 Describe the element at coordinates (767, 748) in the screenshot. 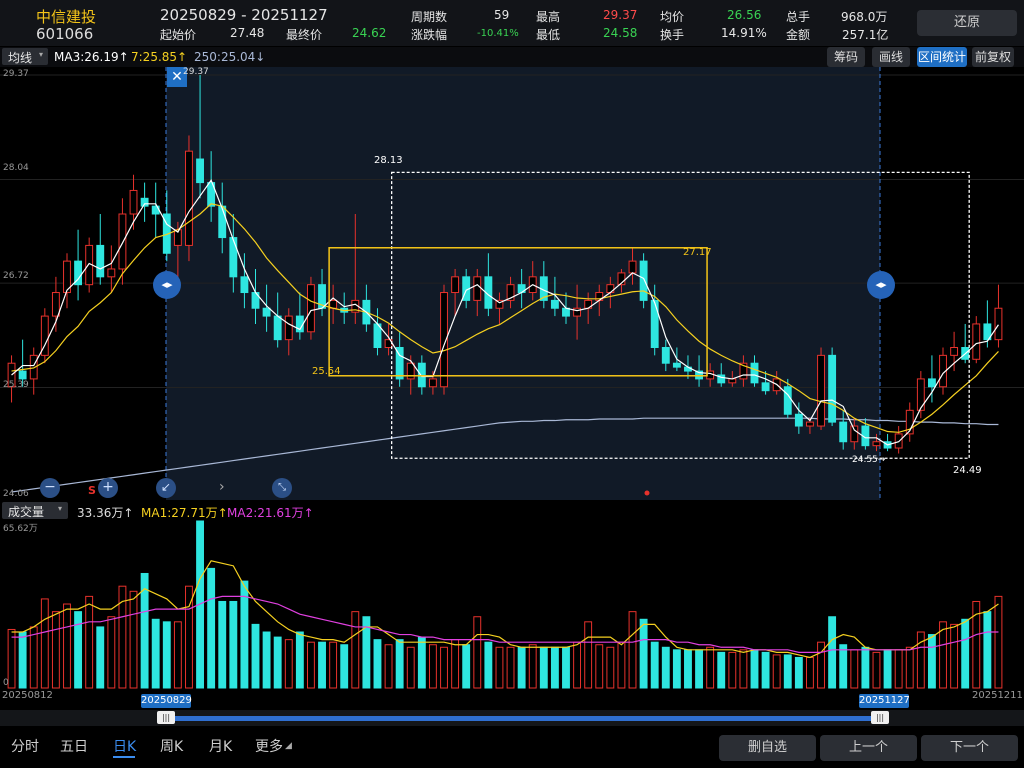

I see `delete-favorite-button: 删自选` at that location.